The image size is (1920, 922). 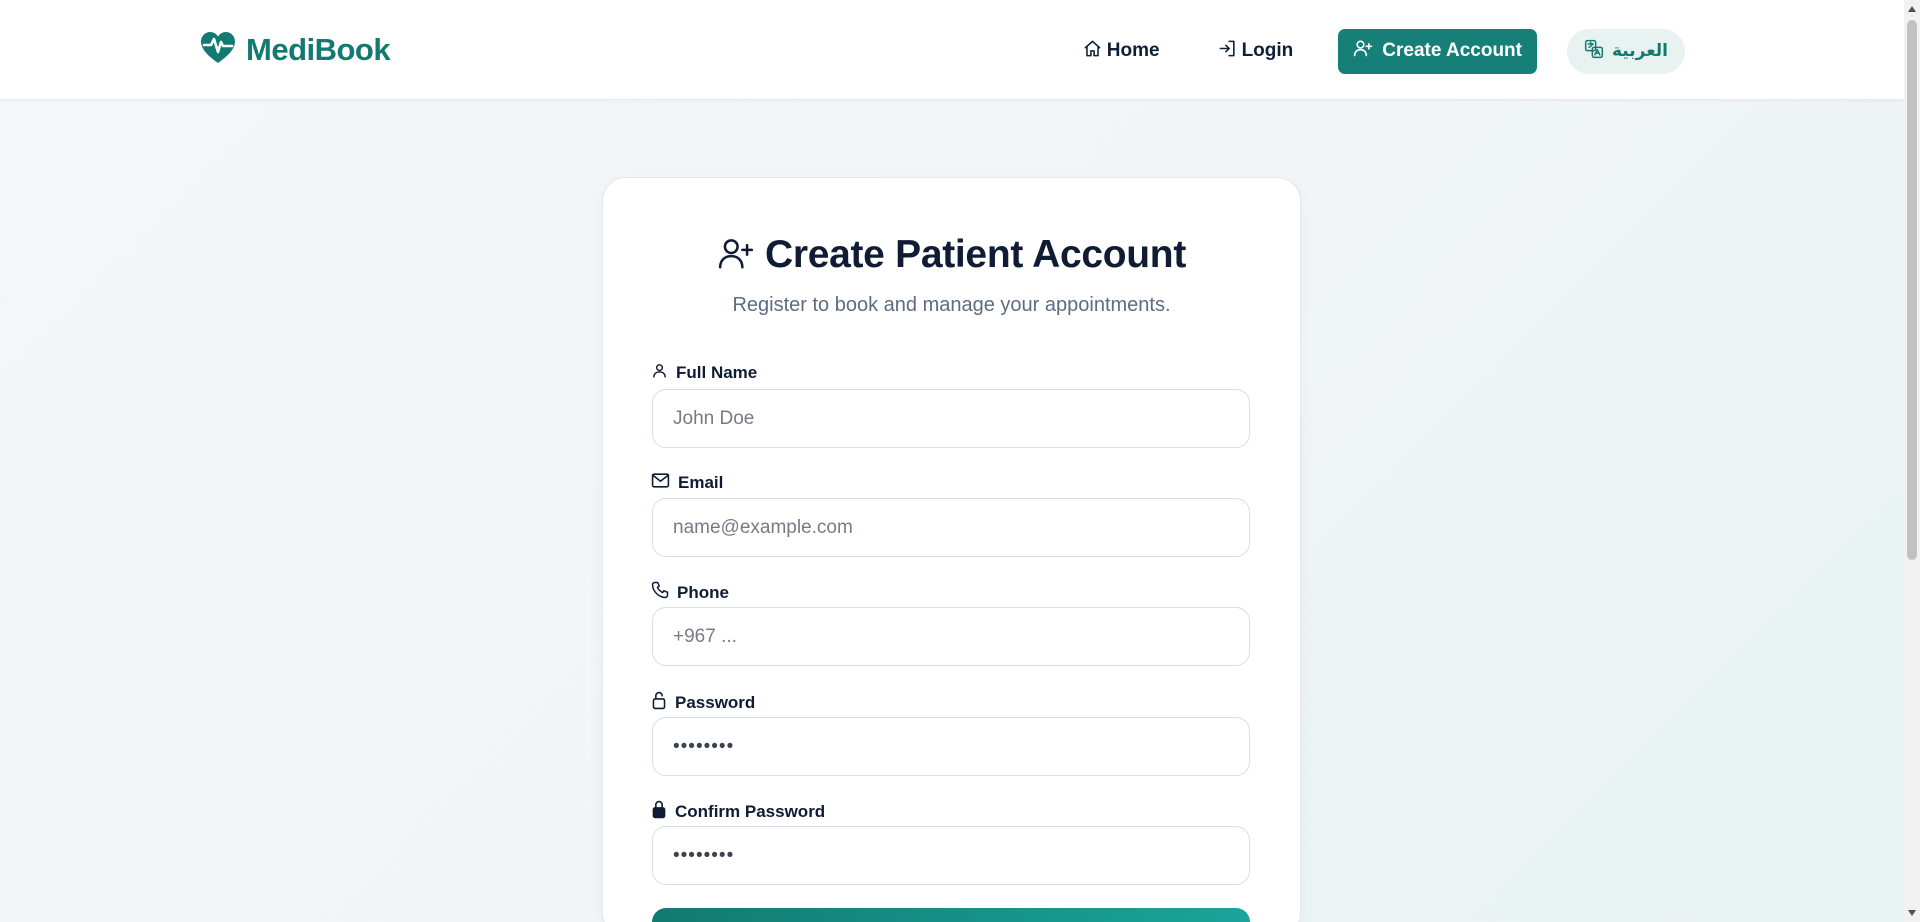 I want to click on scrollbar-thumb, so click(x=1912, y=290).